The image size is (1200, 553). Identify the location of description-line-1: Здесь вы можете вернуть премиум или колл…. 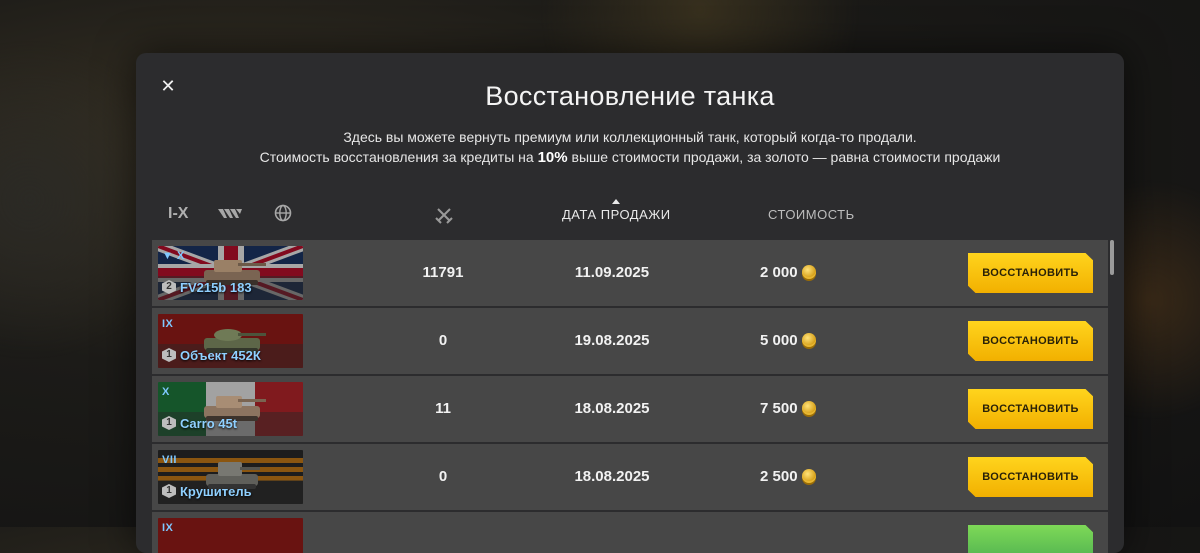
(630, 137).